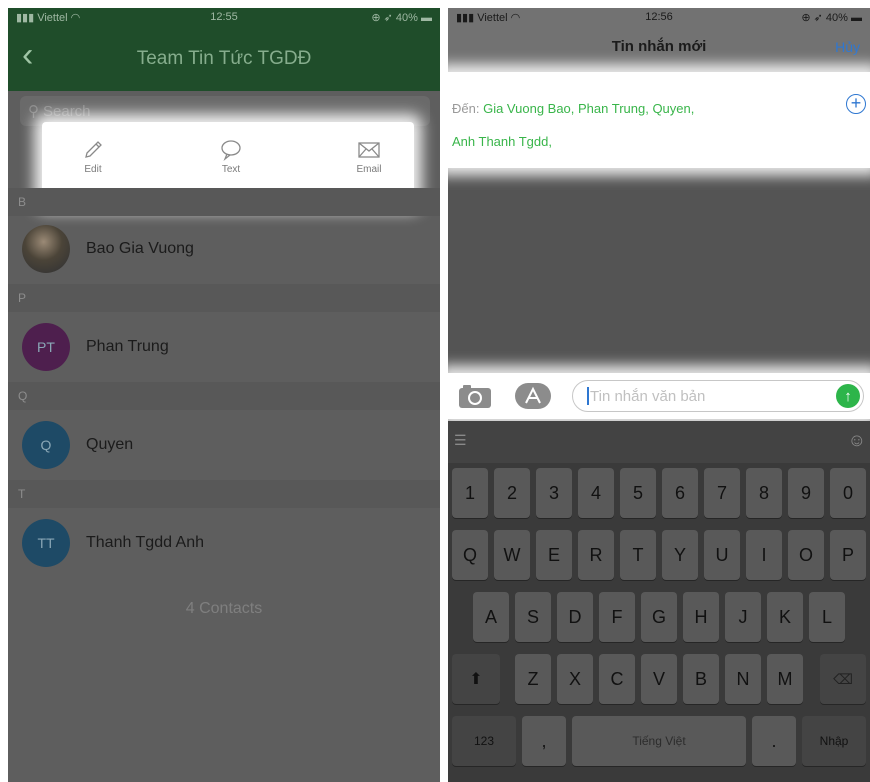 Image resolution: width=870 pixels, height=782 pixels. Describe the element at coordinates (806, 555) in the screenshot. I see `key-o: O` at that location.